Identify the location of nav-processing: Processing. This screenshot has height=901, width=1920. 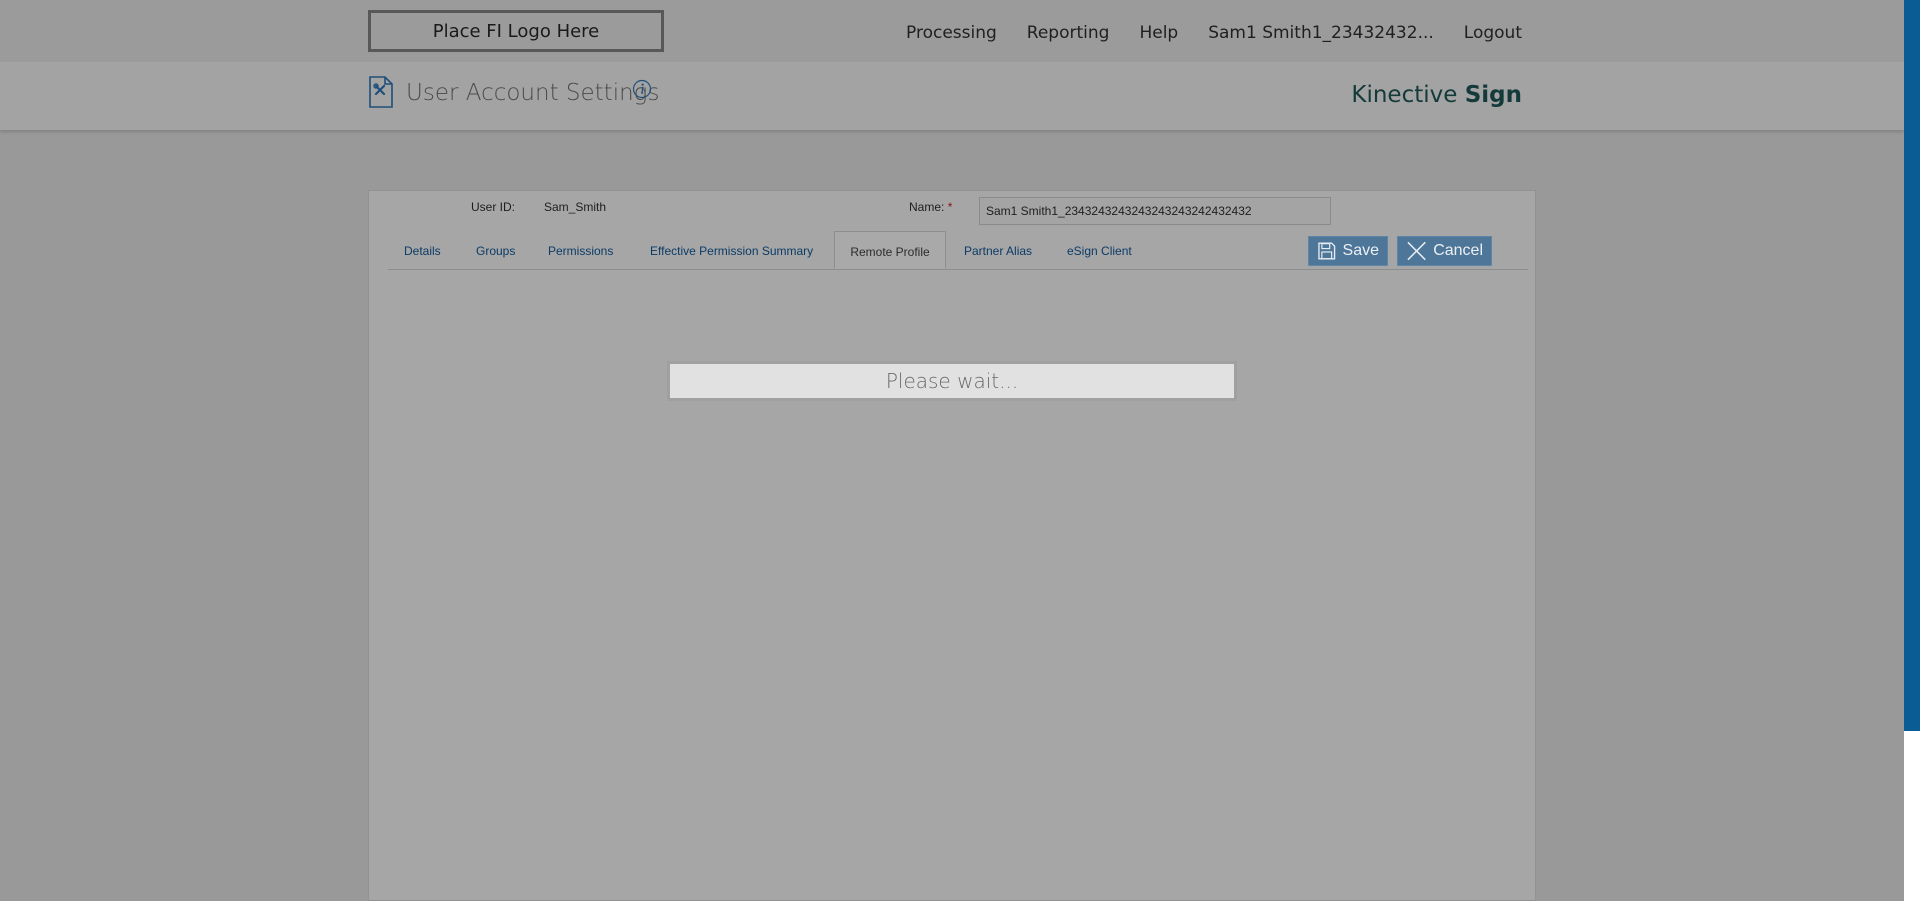
(951, 33).